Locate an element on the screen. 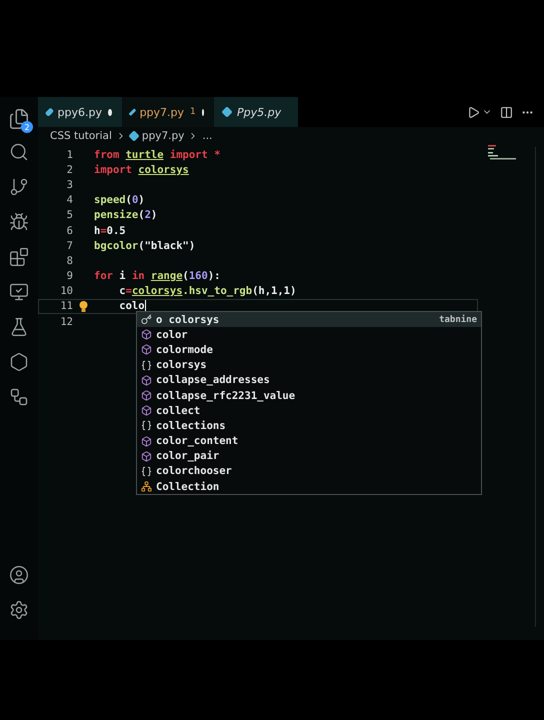 Image resolution: width=544 pixels, height=720 pixels. extensions-icon is located at coordinates (19, 257).